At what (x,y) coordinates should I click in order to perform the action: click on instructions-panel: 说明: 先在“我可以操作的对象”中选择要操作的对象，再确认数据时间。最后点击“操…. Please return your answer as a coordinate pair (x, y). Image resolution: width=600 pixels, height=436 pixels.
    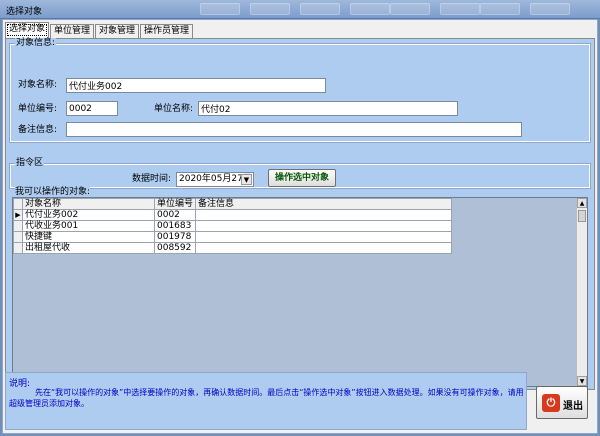
    Looking at the image, I should click on (266, 401).